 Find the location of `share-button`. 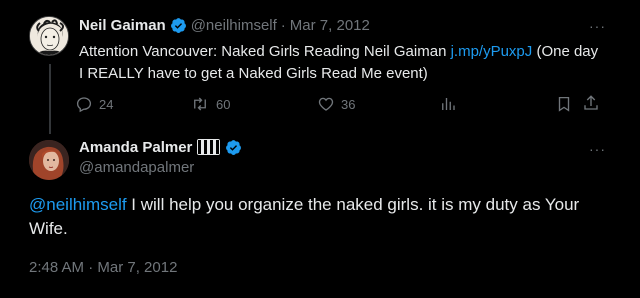

share-button is located at coordinates (591, 103).